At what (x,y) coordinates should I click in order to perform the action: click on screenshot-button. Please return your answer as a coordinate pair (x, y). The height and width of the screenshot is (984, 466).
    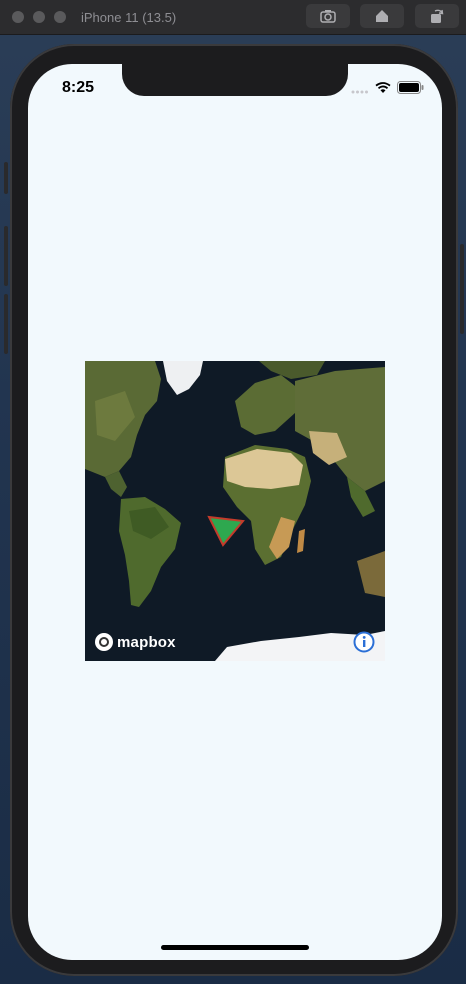
    Looking at the image, I should click on (328, 16).